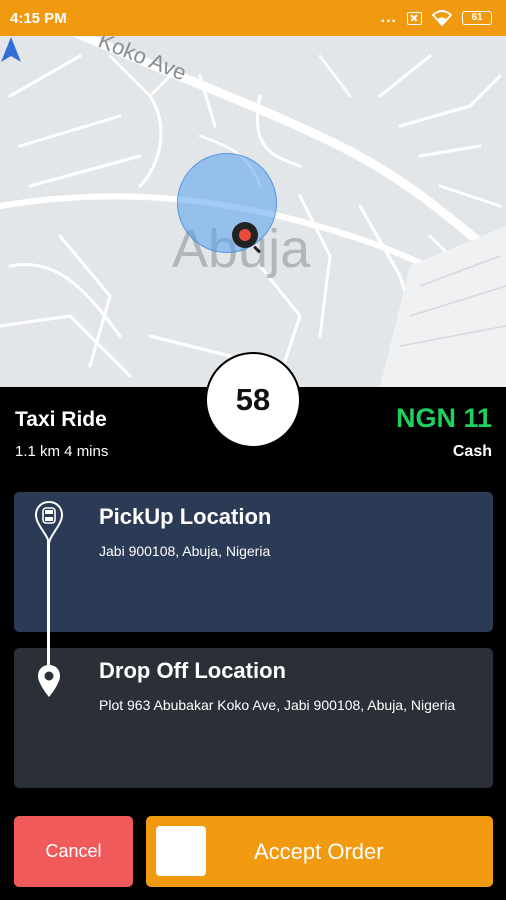  I want to click on status-icons: ... 61, so click(436, 18).